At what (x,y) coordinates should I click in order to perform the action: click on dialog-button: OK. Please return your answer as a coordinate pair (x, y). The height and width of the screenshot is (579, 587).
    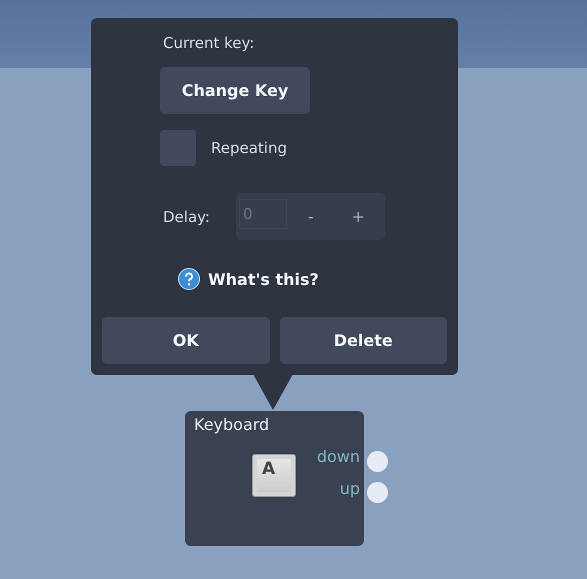
    Looking at the image, I should click on (186, 340).